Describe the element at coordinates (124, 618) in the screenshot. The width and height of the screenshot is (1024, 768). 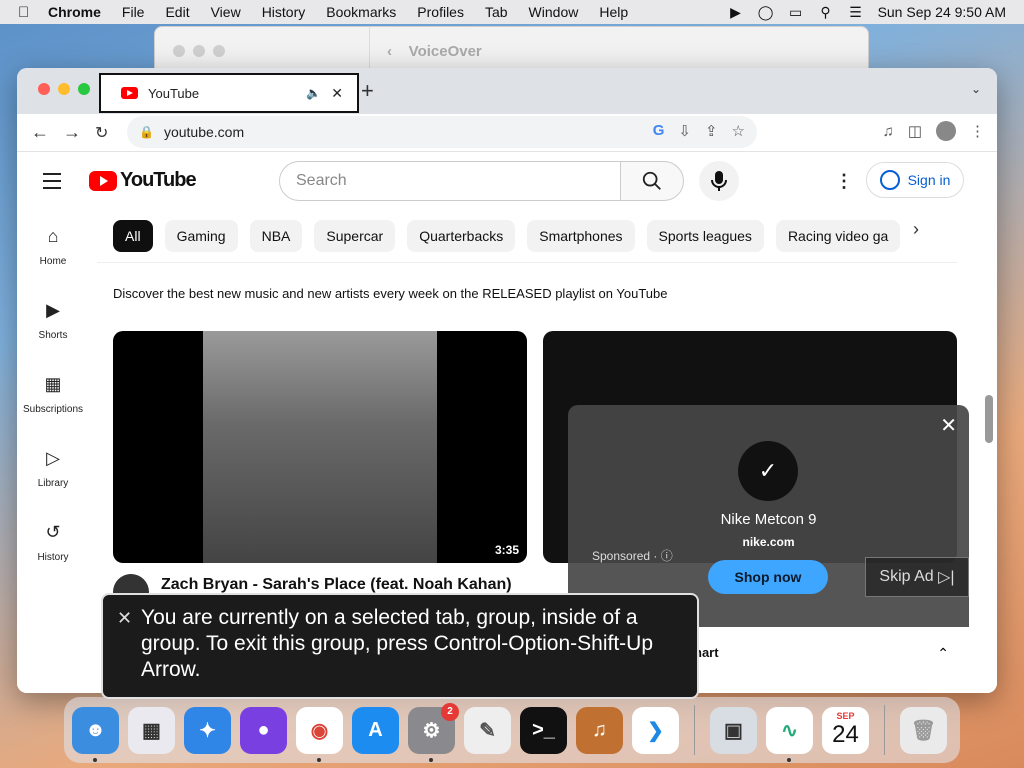
I see `close-caption-icon: ✕` at that location.